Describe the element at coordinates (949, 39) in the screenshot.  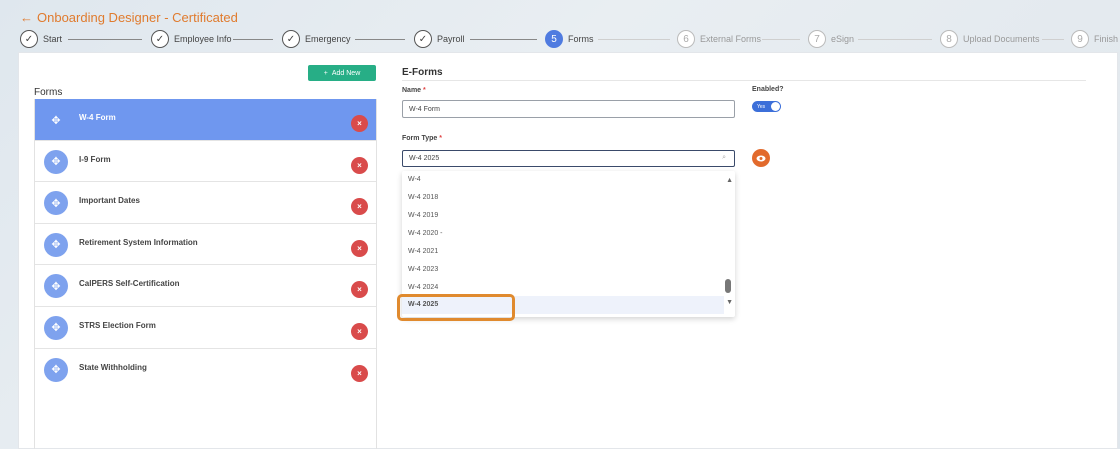
I see `step-number: 8` at that location.